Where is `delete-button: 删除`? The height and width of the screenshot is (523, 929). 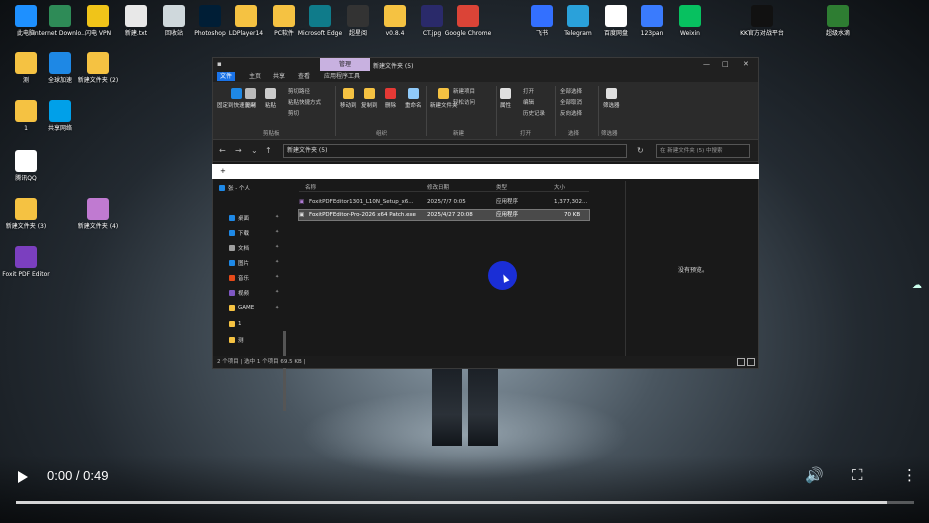
delete-button: 删除 is located at coordinates (390, 98).